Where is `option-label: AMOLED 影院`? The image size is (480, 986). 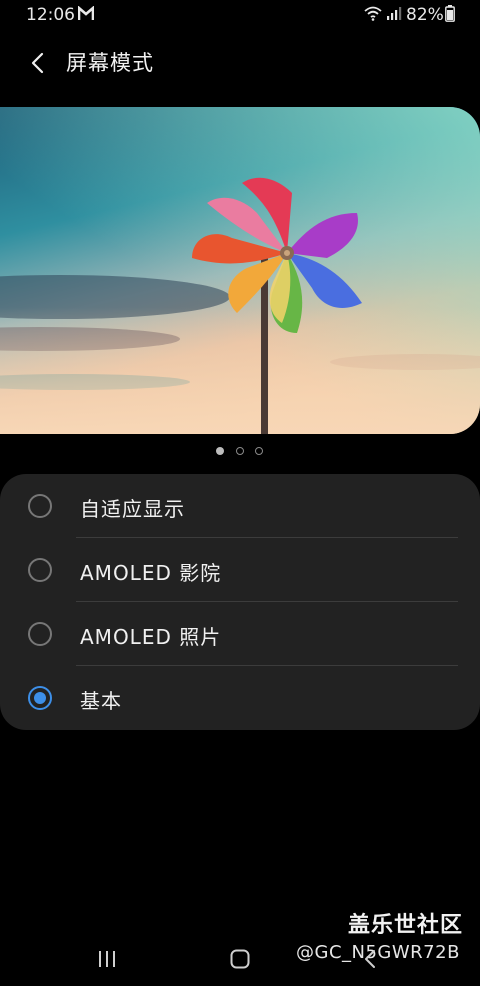
option-label: AMOLED 影院 is located at coordinates (151, 573).